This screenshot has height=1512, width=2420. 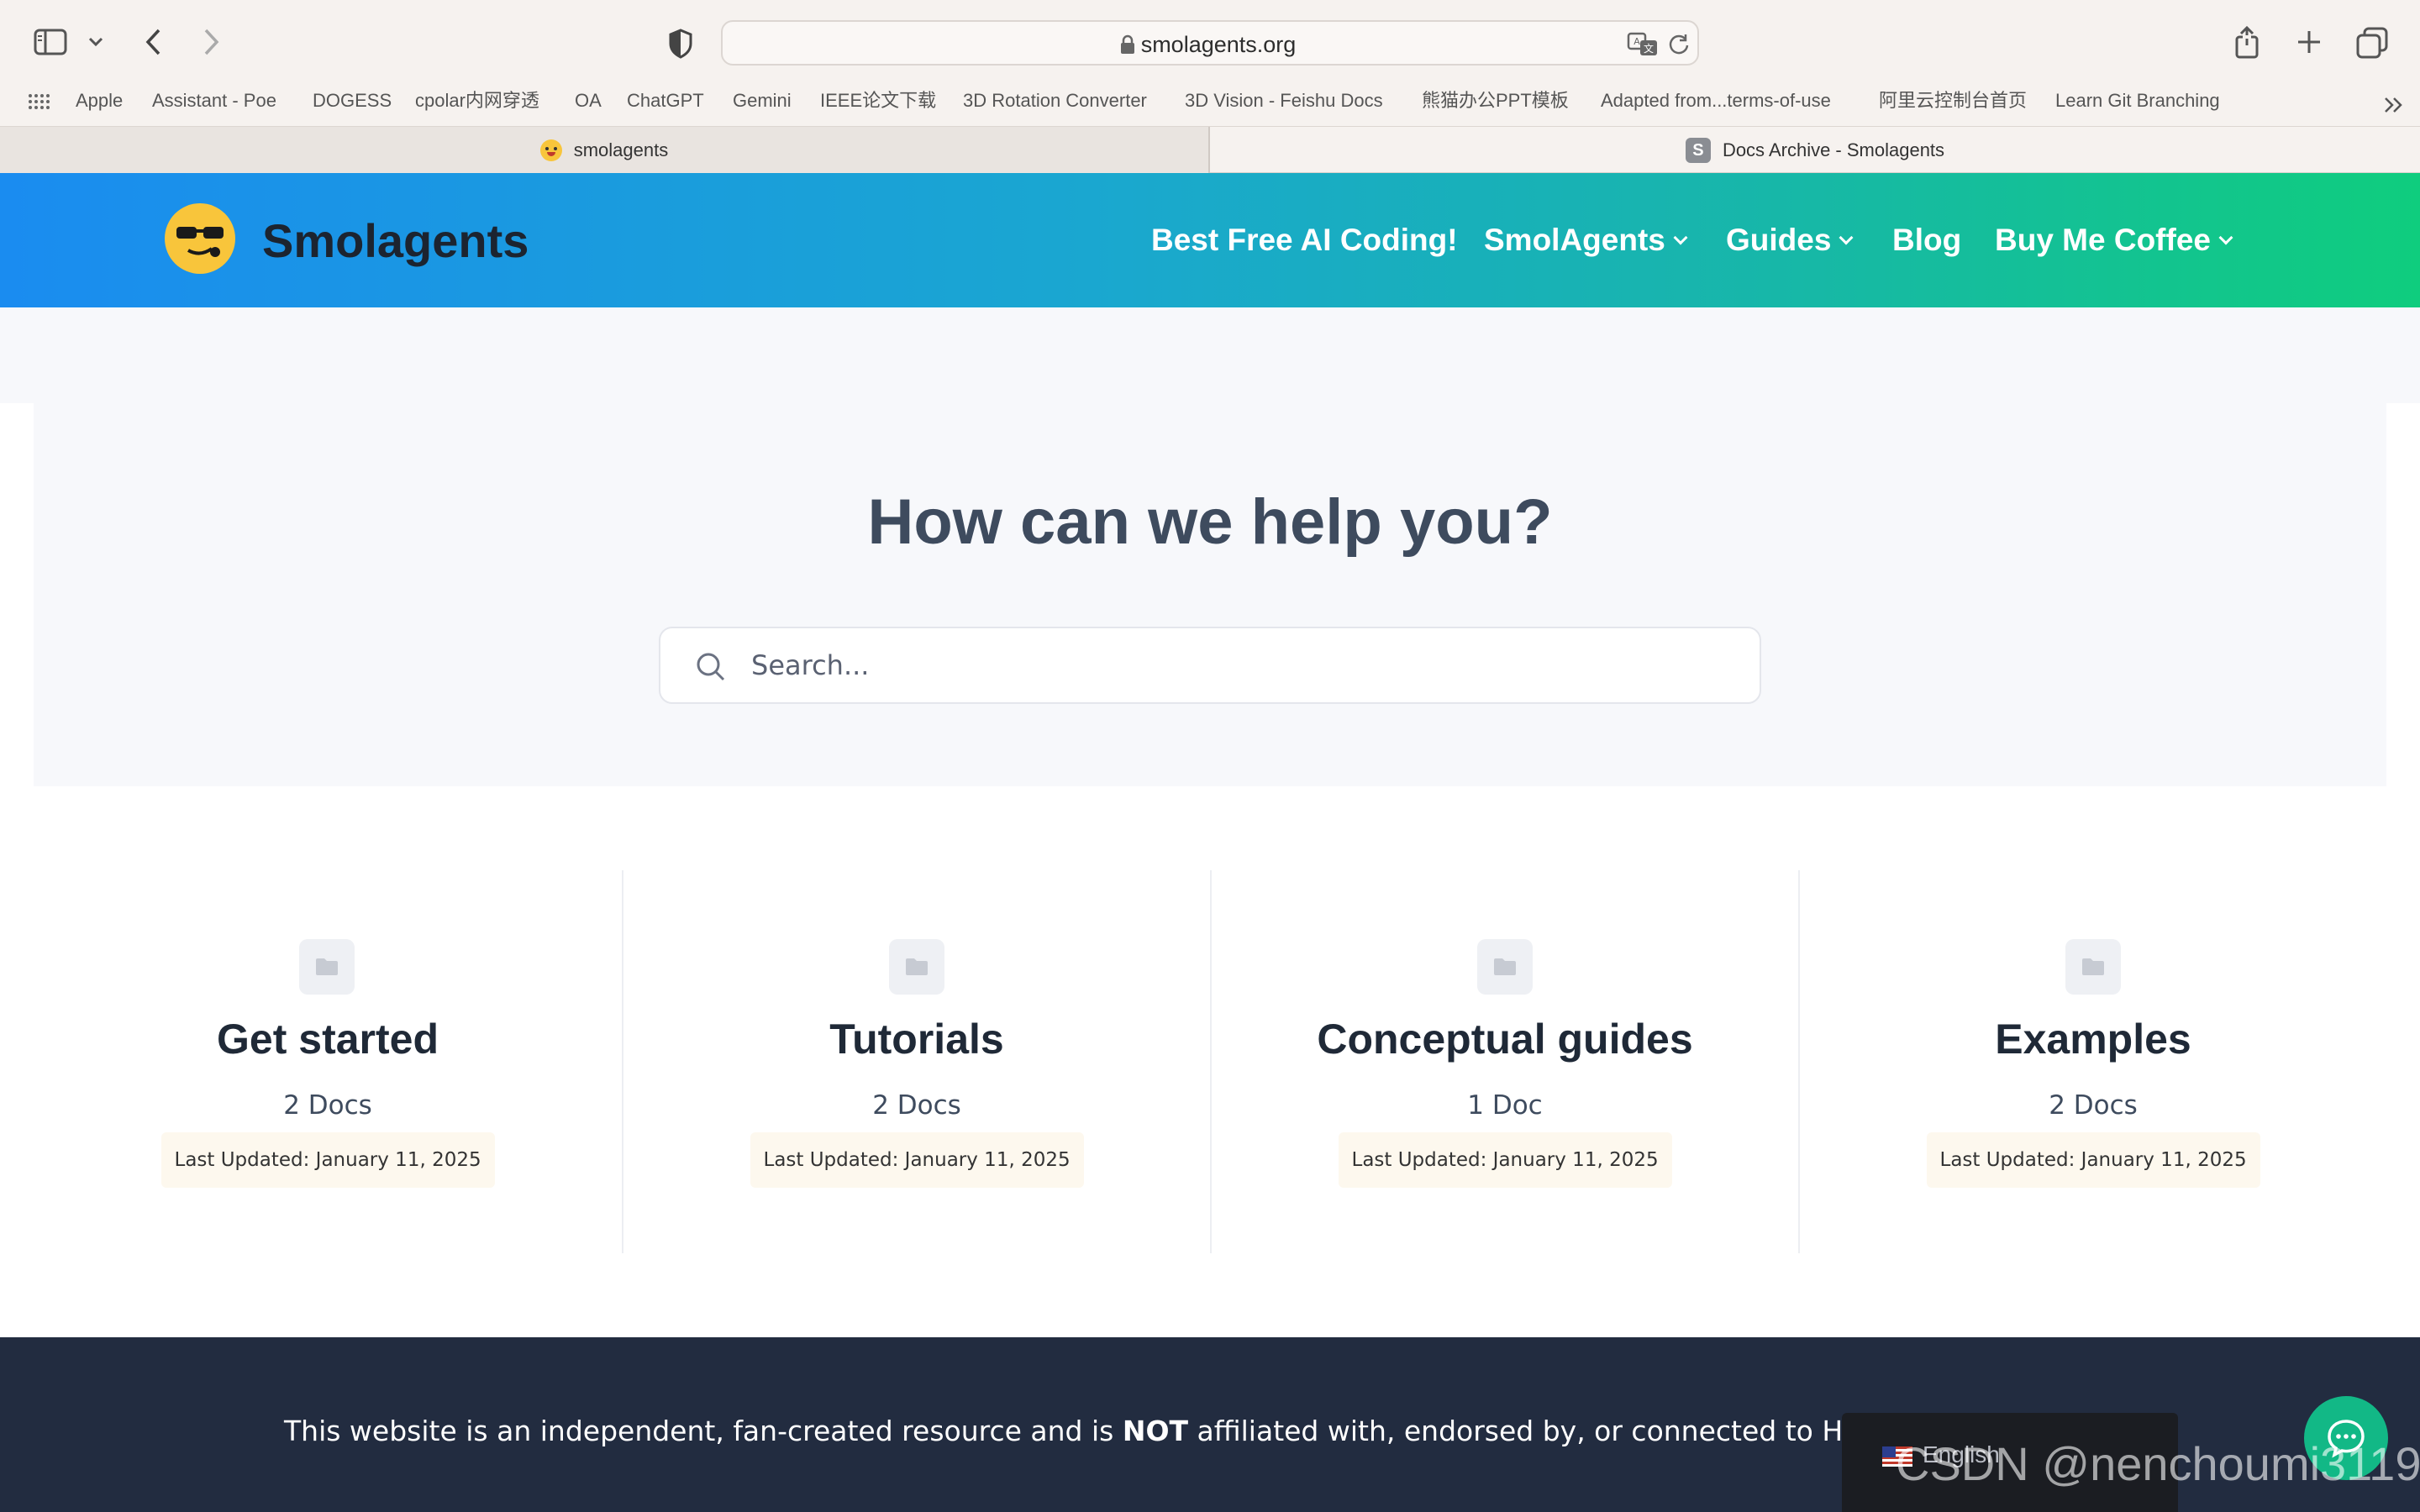 I want to click on tab-smolagents: smolagents, so click(x=605, y=150).